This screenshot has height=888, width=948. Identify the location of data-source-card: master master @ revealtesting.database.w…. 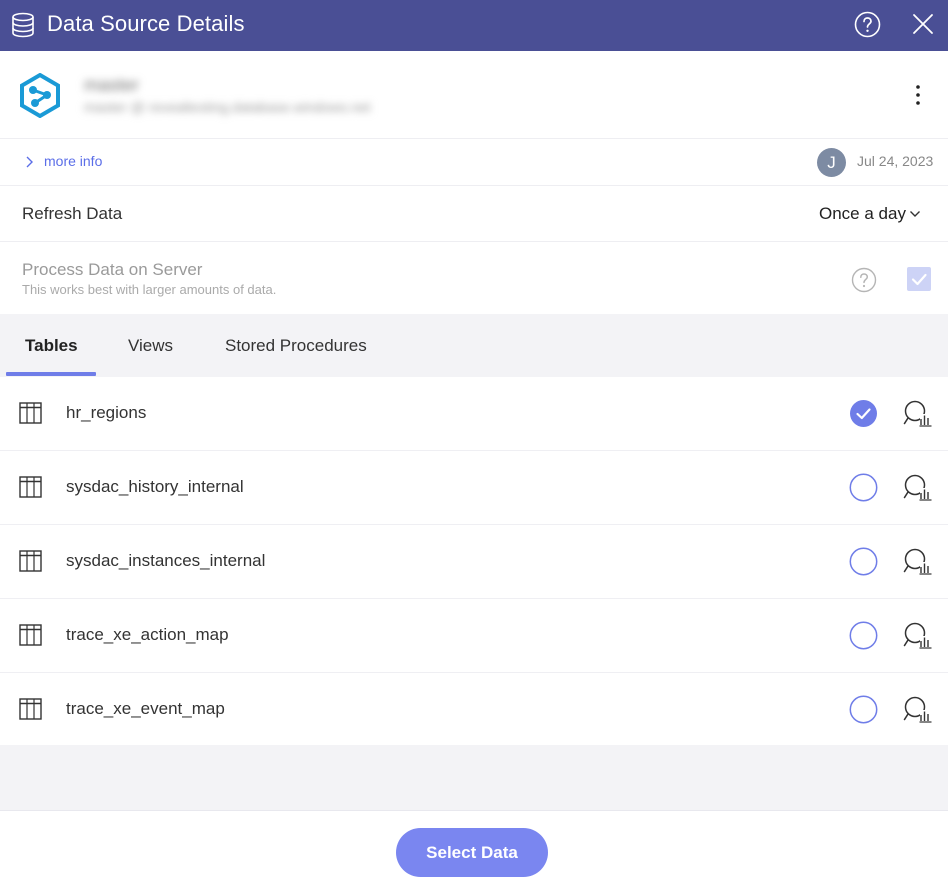
(474, 95).